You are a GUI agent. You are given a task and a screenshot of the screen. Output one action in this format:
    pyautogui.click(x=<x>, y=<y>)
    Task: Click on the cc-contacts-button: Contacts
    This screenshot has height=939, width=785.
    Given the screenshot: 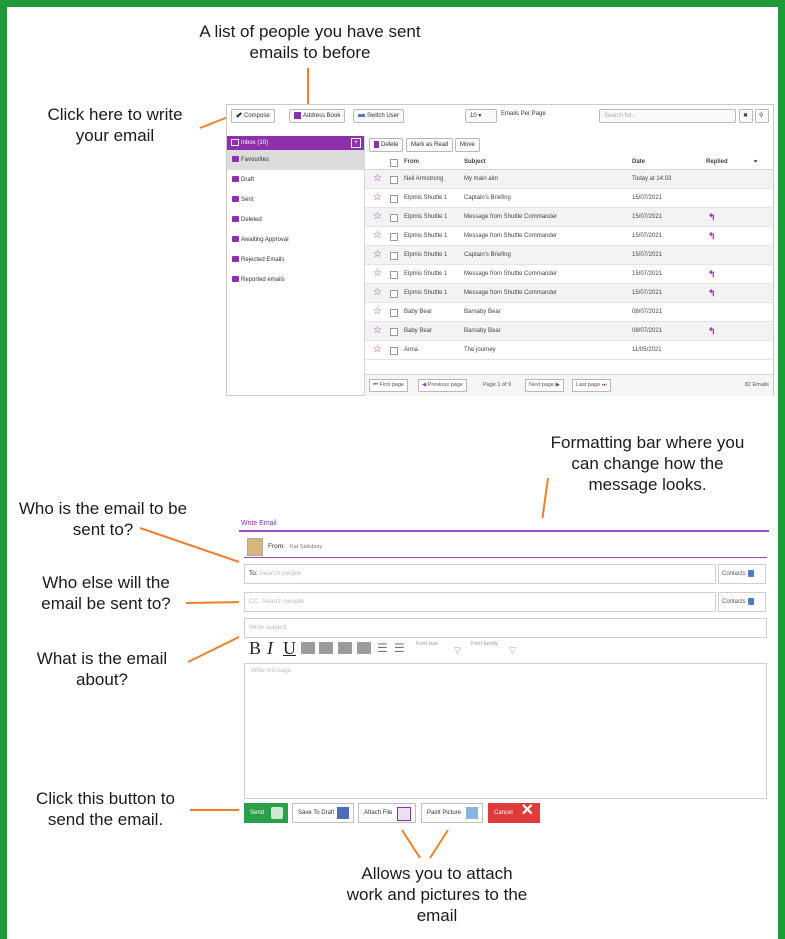 What is the action you would take?
    pyautogui.click(x=742, y=602)
    